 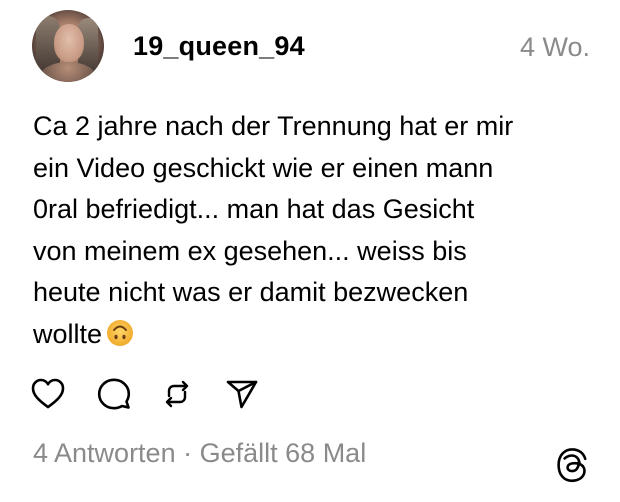 I want to click on replies-count: 4 Antworten, so click(x=104, y=453).